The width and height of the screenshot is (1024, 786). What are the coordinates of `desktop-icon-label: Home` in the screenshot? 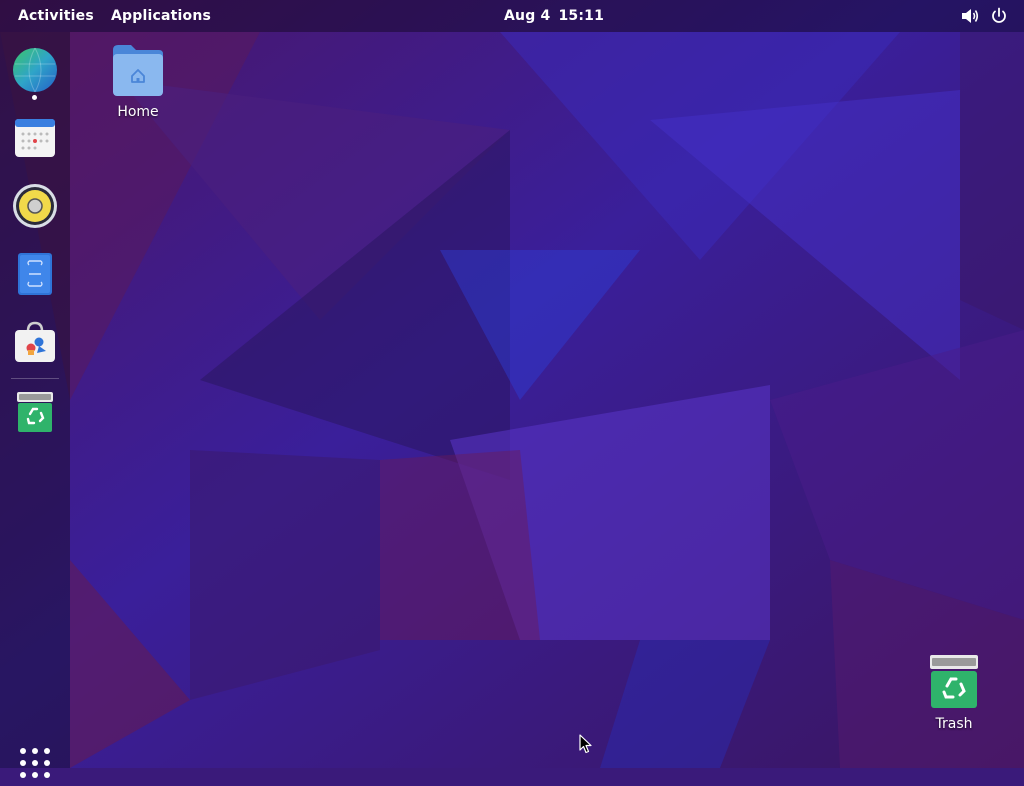 It's located at (138, 112).